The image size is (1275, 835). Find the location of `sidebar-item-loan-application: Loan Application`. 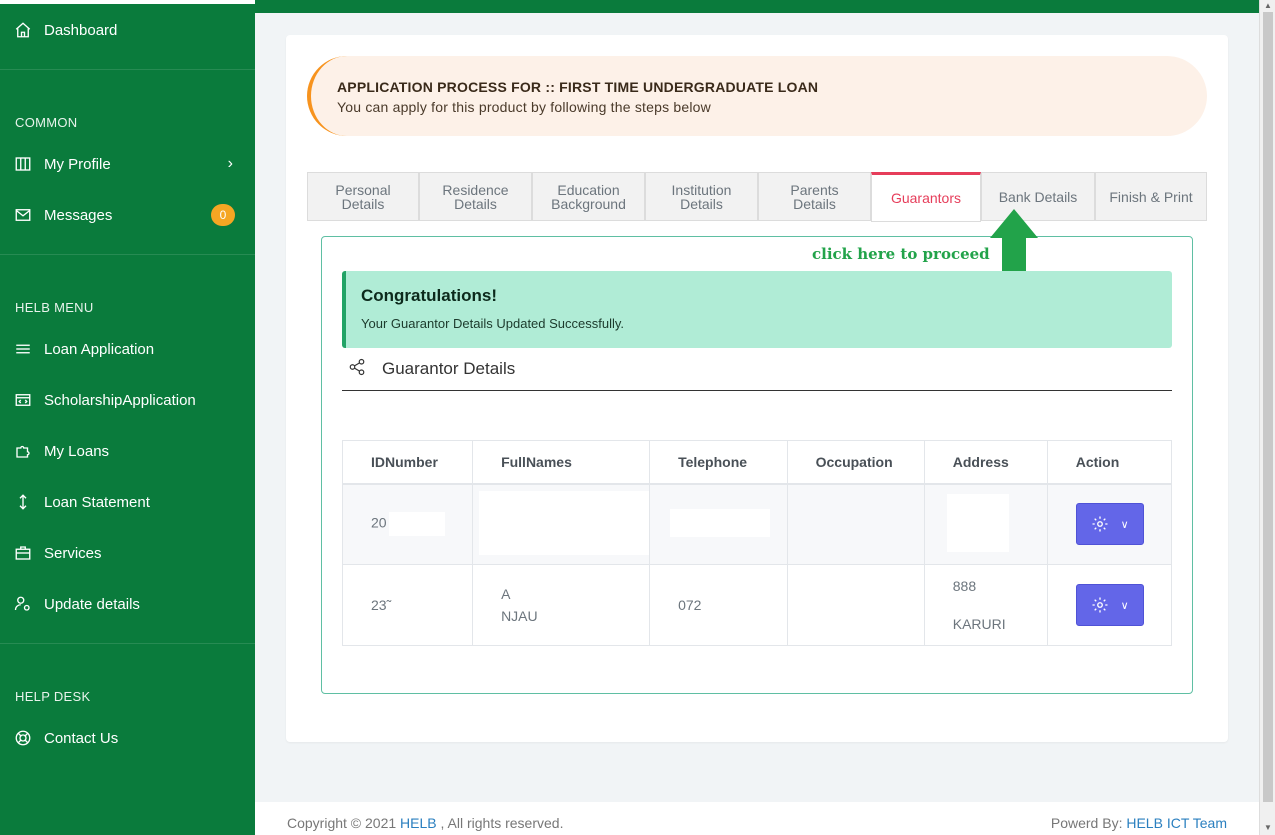

sidebar-item-loan-application: Loan Application is located at coordinates (127, 349).